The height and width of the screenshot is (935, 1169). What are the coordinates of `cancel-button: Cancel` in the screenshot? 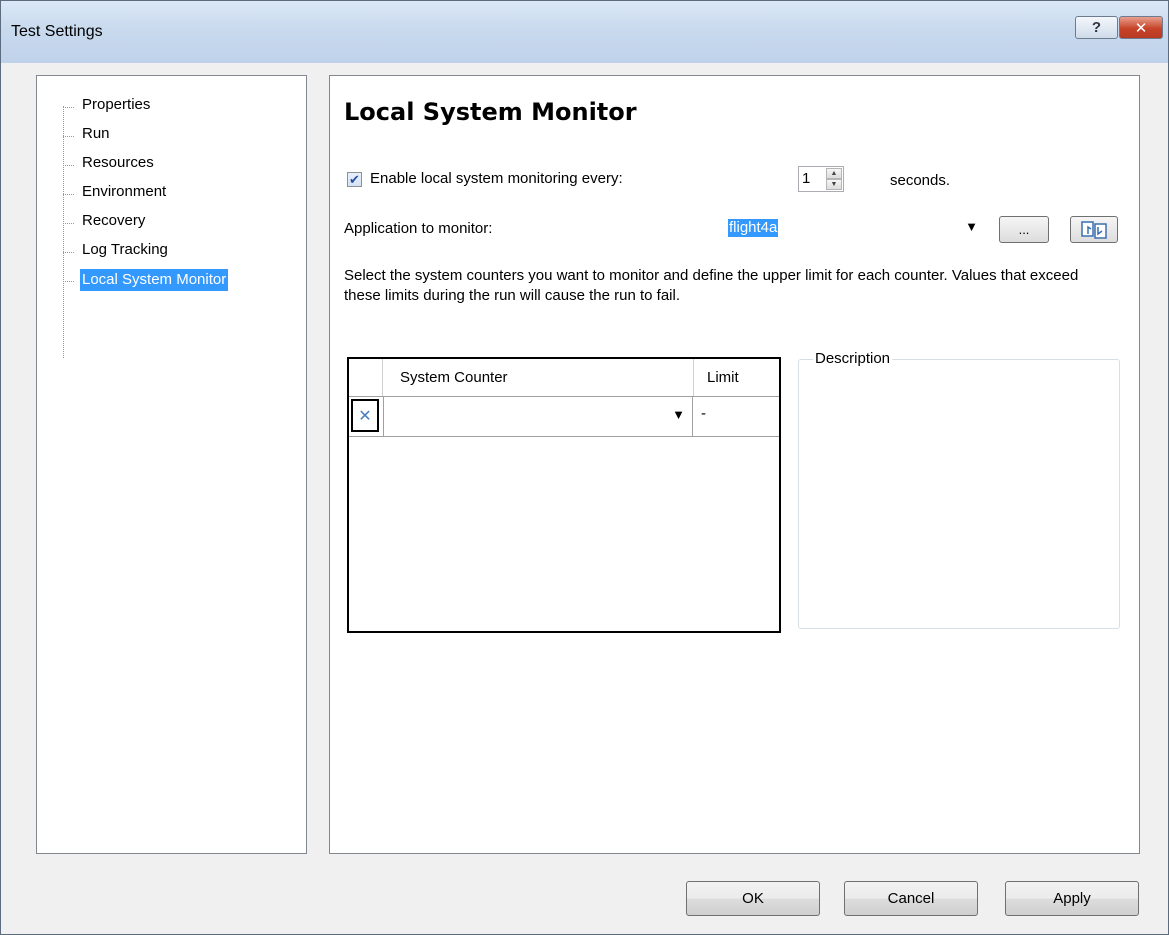 It's located at (911, 898).